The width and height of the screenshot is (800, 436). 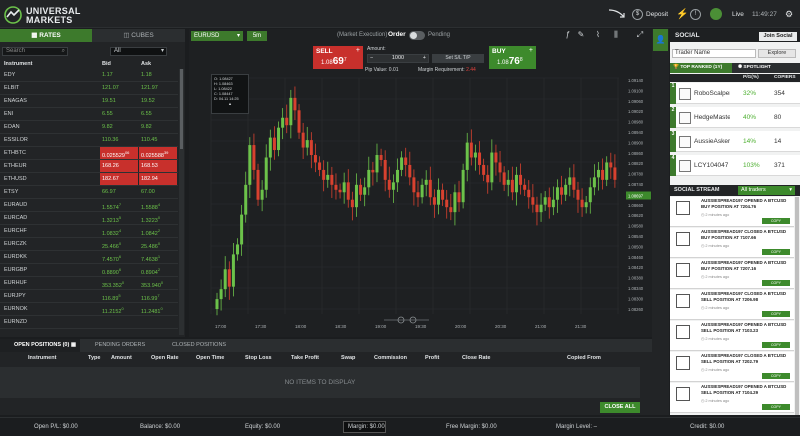 I want to click on rate-row: EURCAD 1.32135 1.32230, so click(x=89, y=218).